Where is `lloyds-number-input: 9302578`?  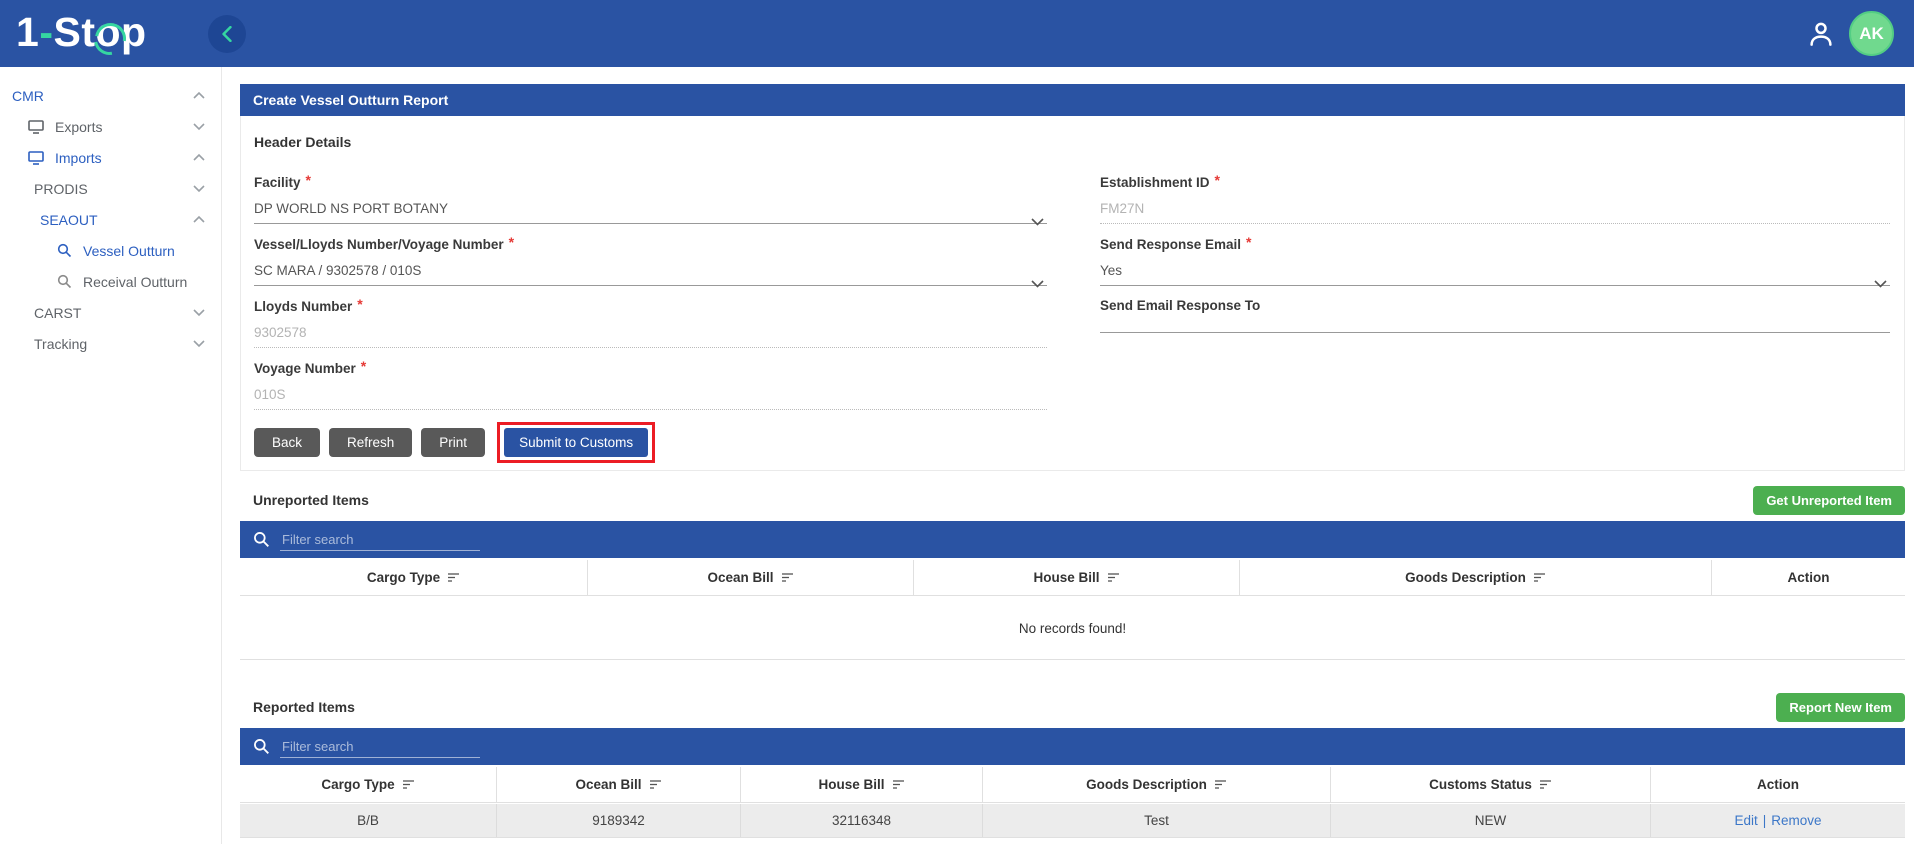
lloyds-number-input: 9302578 is located at coordinates (650, 336).